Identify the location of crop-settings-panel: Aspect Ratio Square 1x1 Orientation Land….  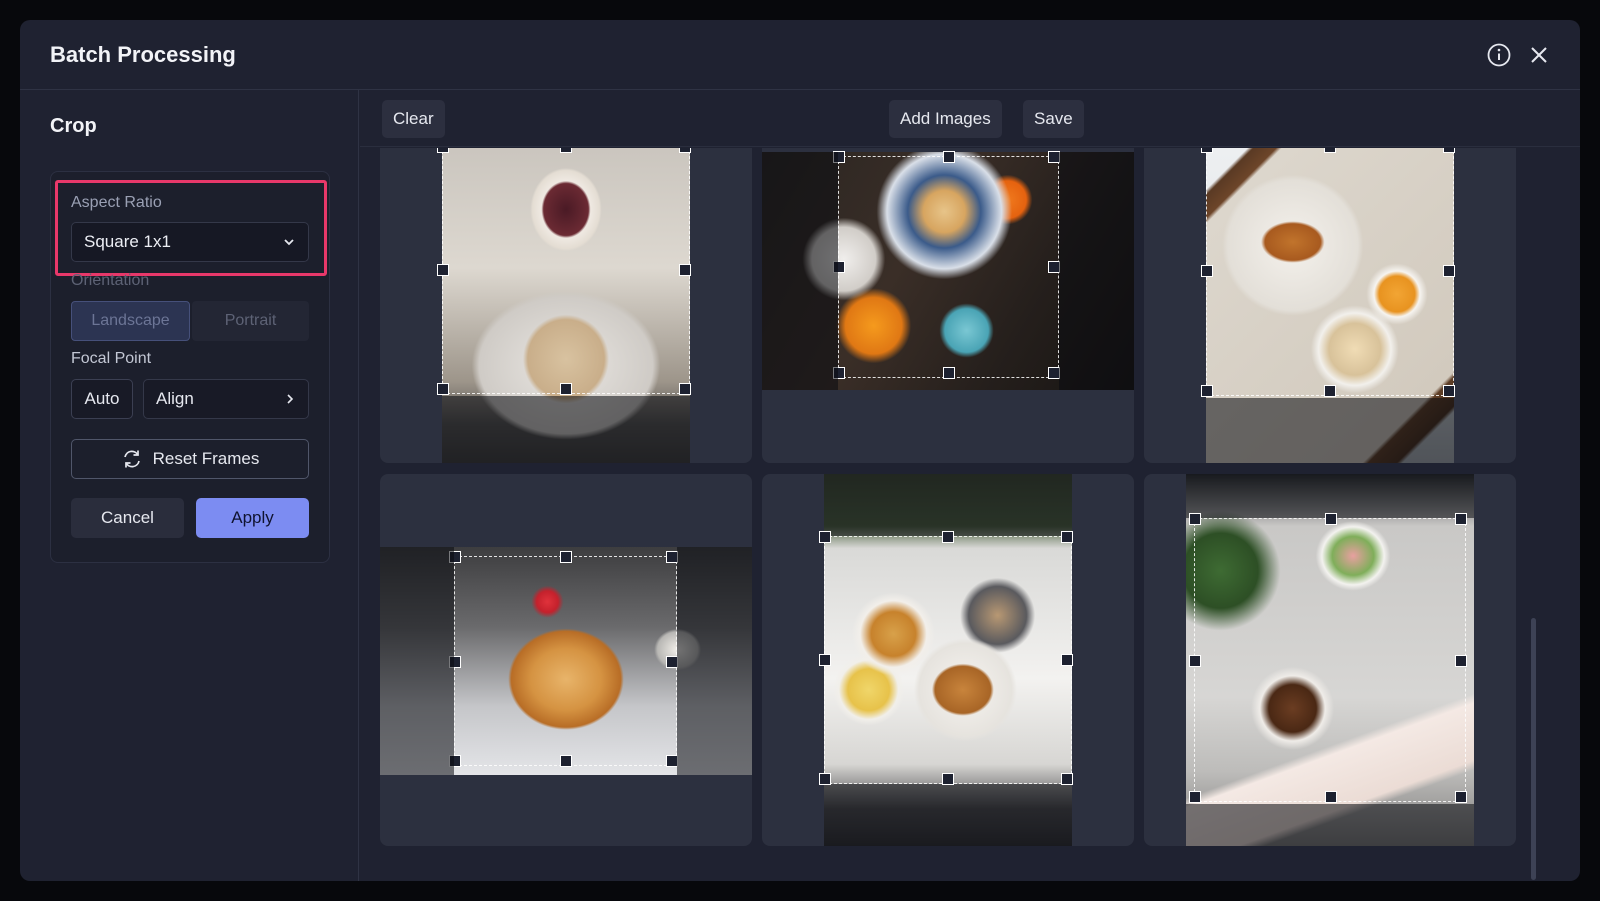
(190, 367).